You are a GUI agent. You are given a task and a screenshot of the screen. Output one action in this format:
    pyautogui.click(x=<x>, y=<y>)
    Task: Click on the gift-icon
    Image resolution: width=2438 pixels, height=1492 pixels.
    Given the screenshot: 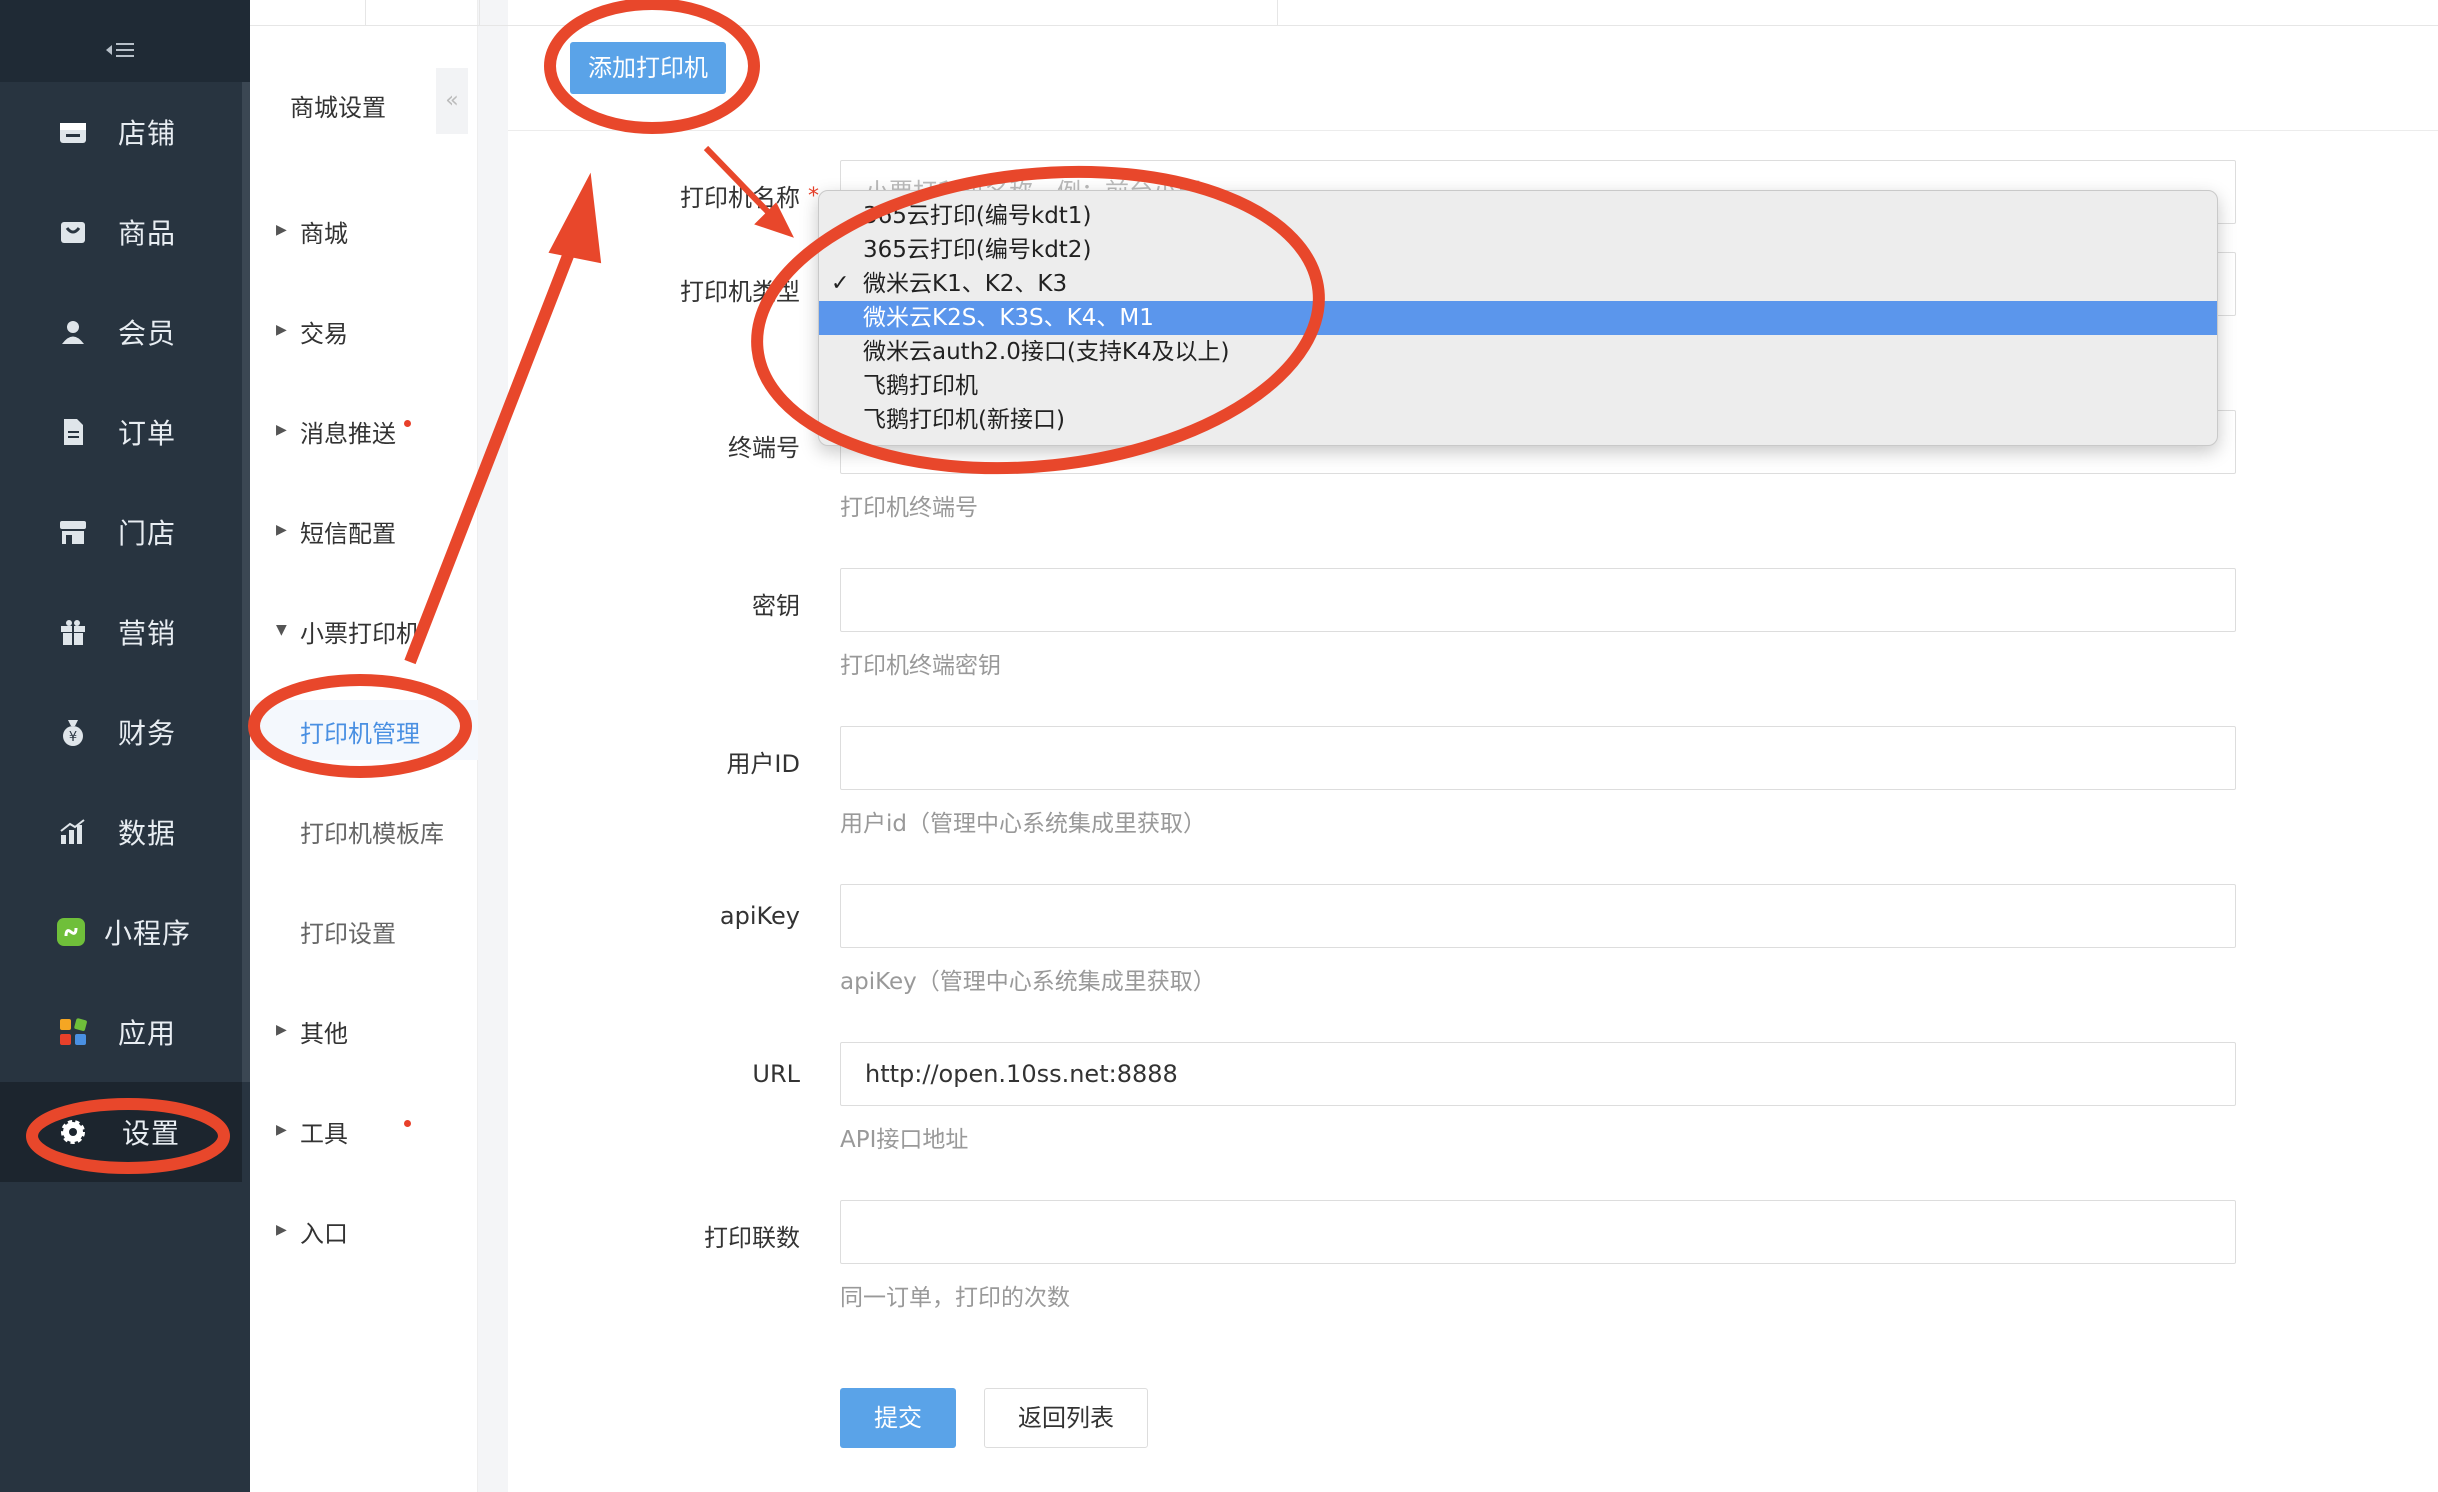 What is the action you would take?
    pyautogui.click(x=73, y=632)
    